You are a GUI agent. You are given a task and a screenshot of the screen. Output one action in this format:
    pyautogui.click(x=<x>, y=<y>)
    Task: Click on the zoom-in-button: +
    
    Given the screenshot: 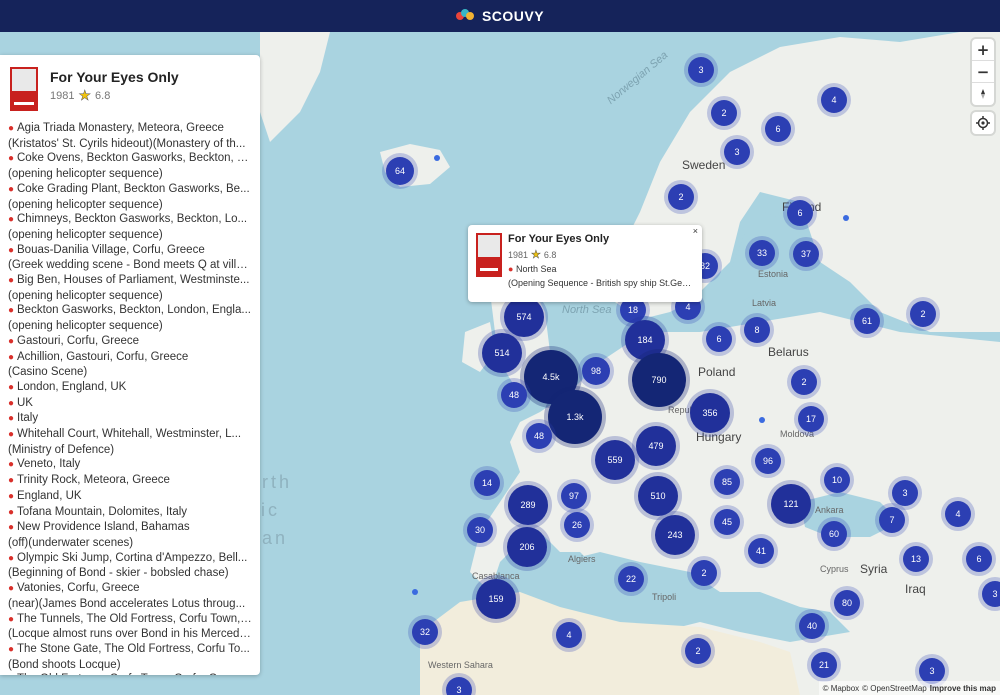 What is the action you would take?
    pyautogui.click(x=983, y=50)
    